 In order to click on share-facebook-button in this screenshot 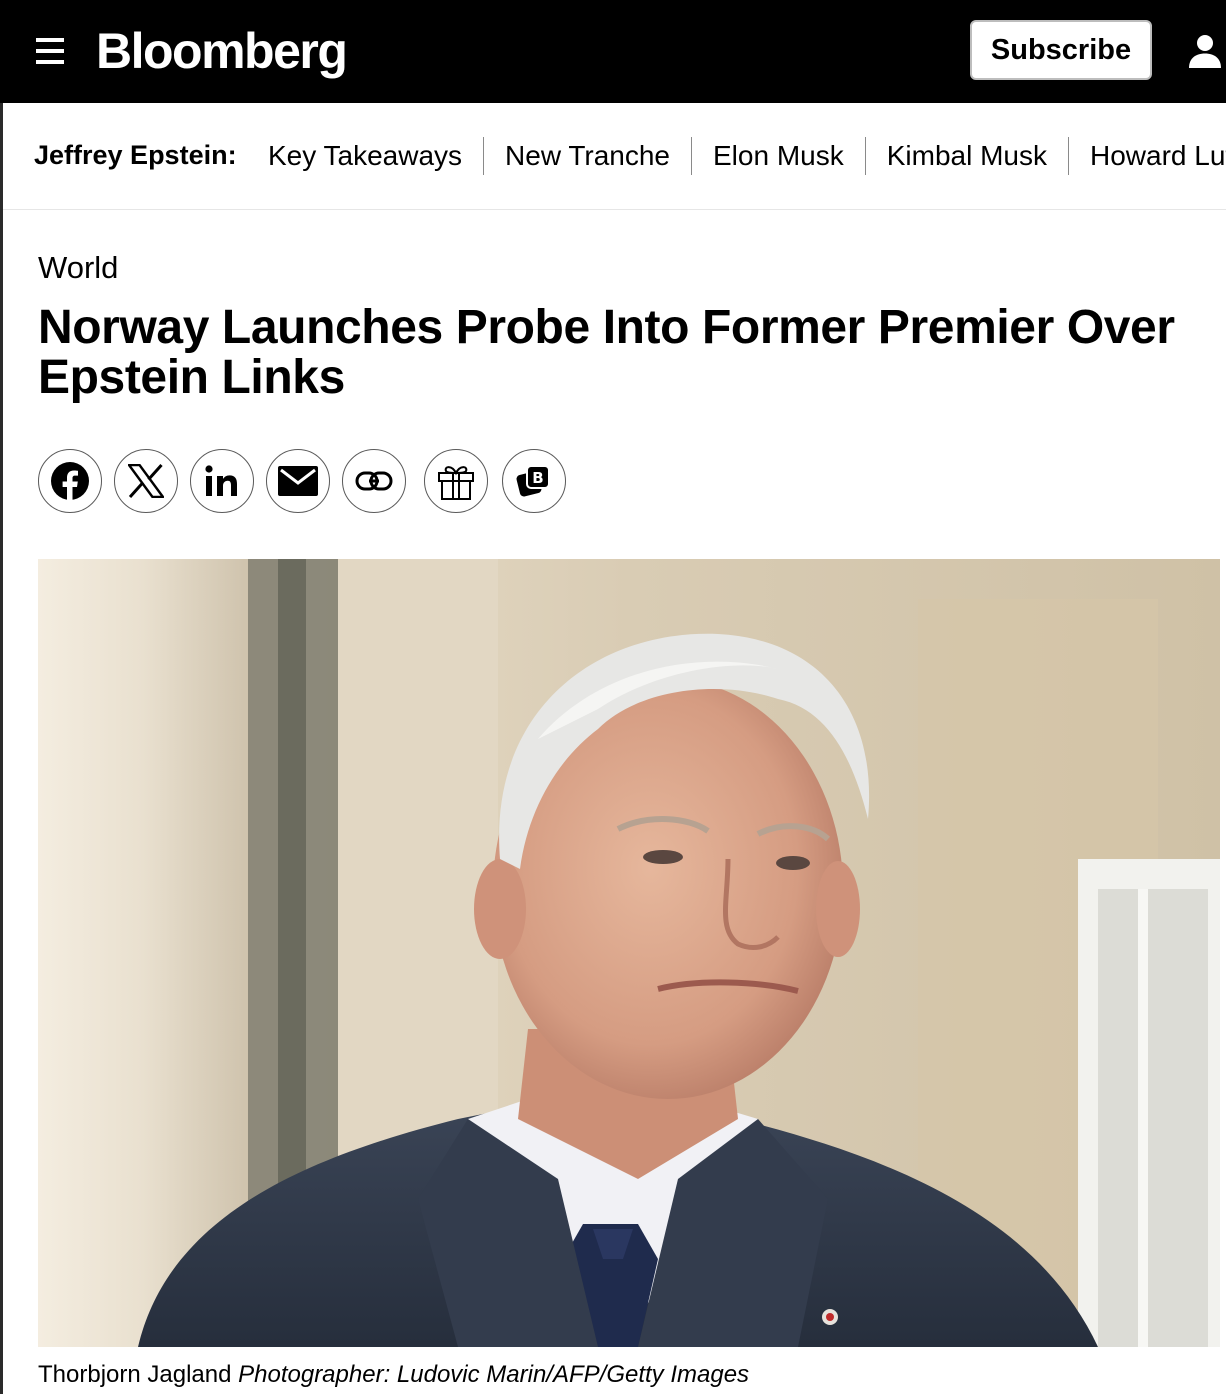, I will do `click(70, 481)`.